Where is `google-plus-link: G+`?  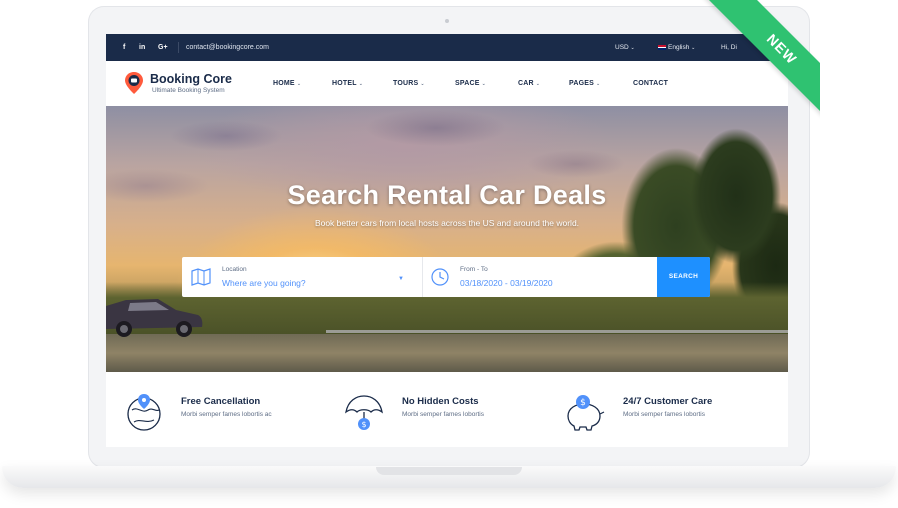 google-plus-link: G+ is located at coordinates (163, 47).